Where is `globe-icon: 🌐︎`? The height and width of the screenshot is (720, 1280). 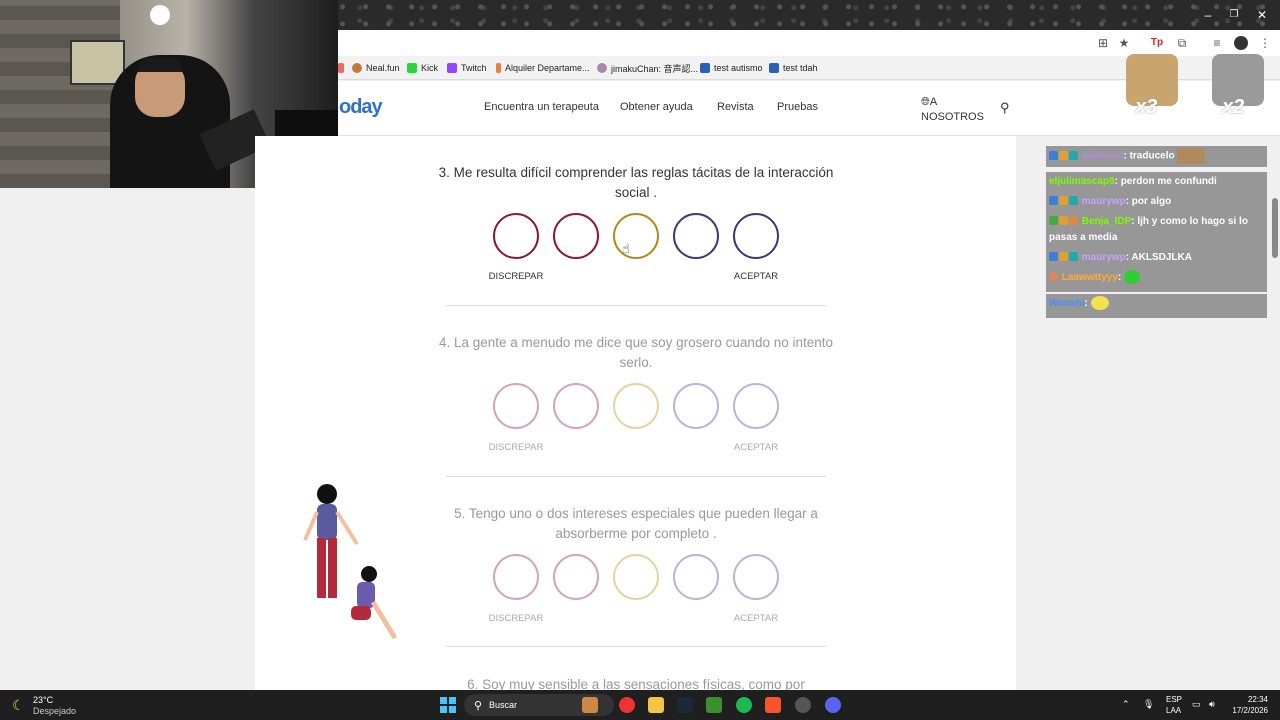
globe-icon: 🌐︎ is located at coordinates (925, 102).